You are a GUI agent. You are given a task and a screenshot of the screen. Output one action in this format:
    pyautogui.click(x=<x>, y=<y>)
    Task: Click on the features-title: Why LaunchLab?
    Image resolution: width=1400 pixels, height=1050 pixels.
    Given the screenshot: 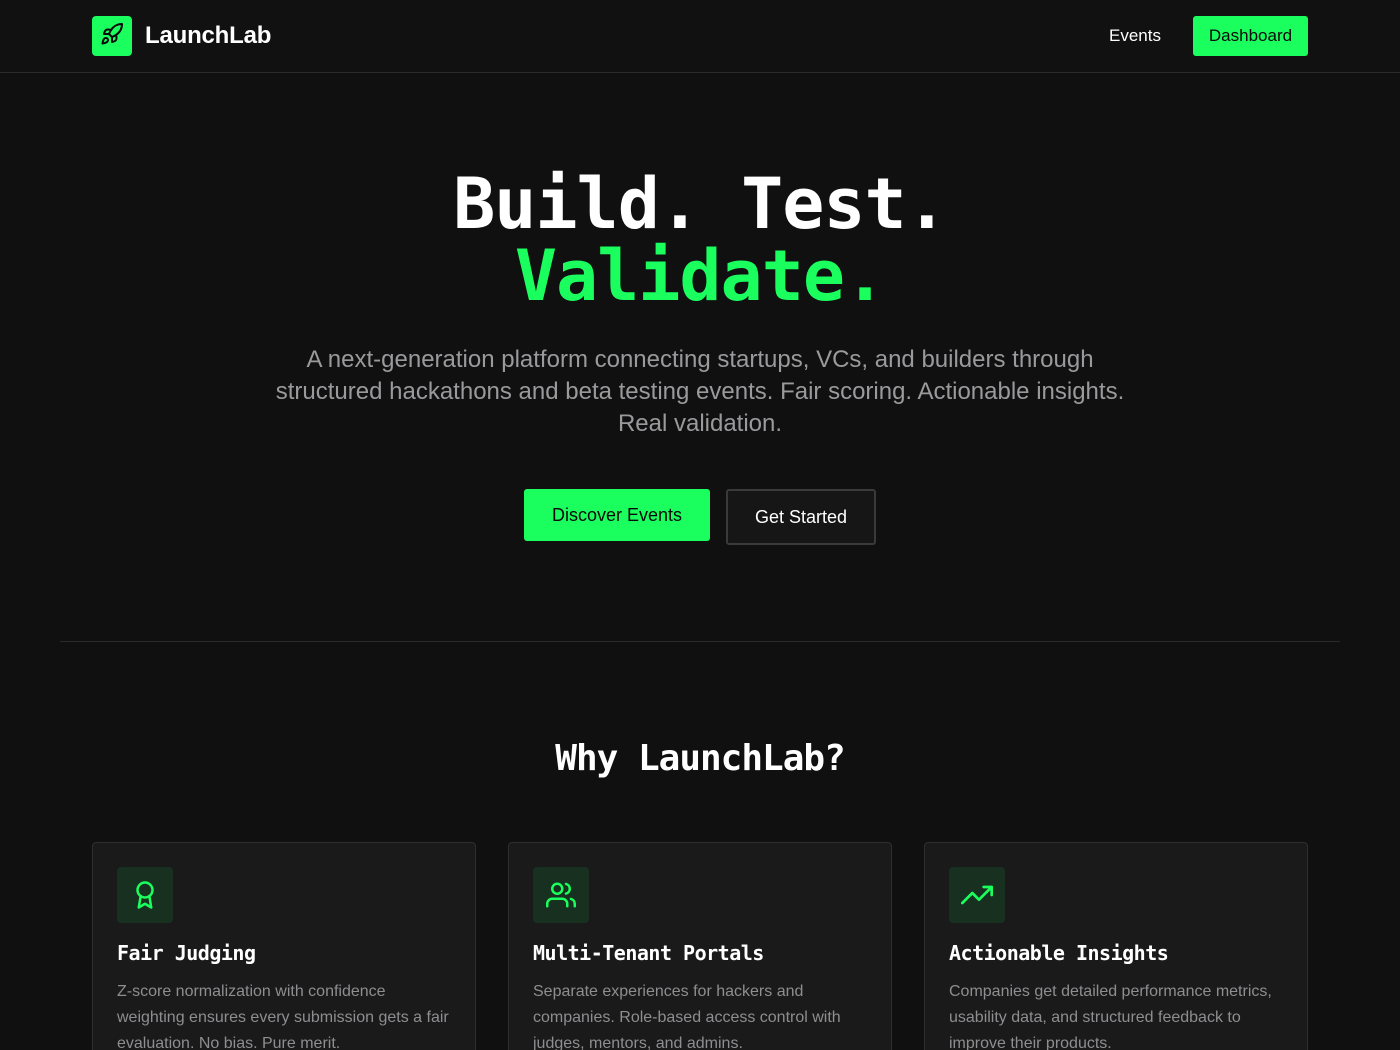 What is the action you would take?
    pyautogui.click(x=700, y=758)
    